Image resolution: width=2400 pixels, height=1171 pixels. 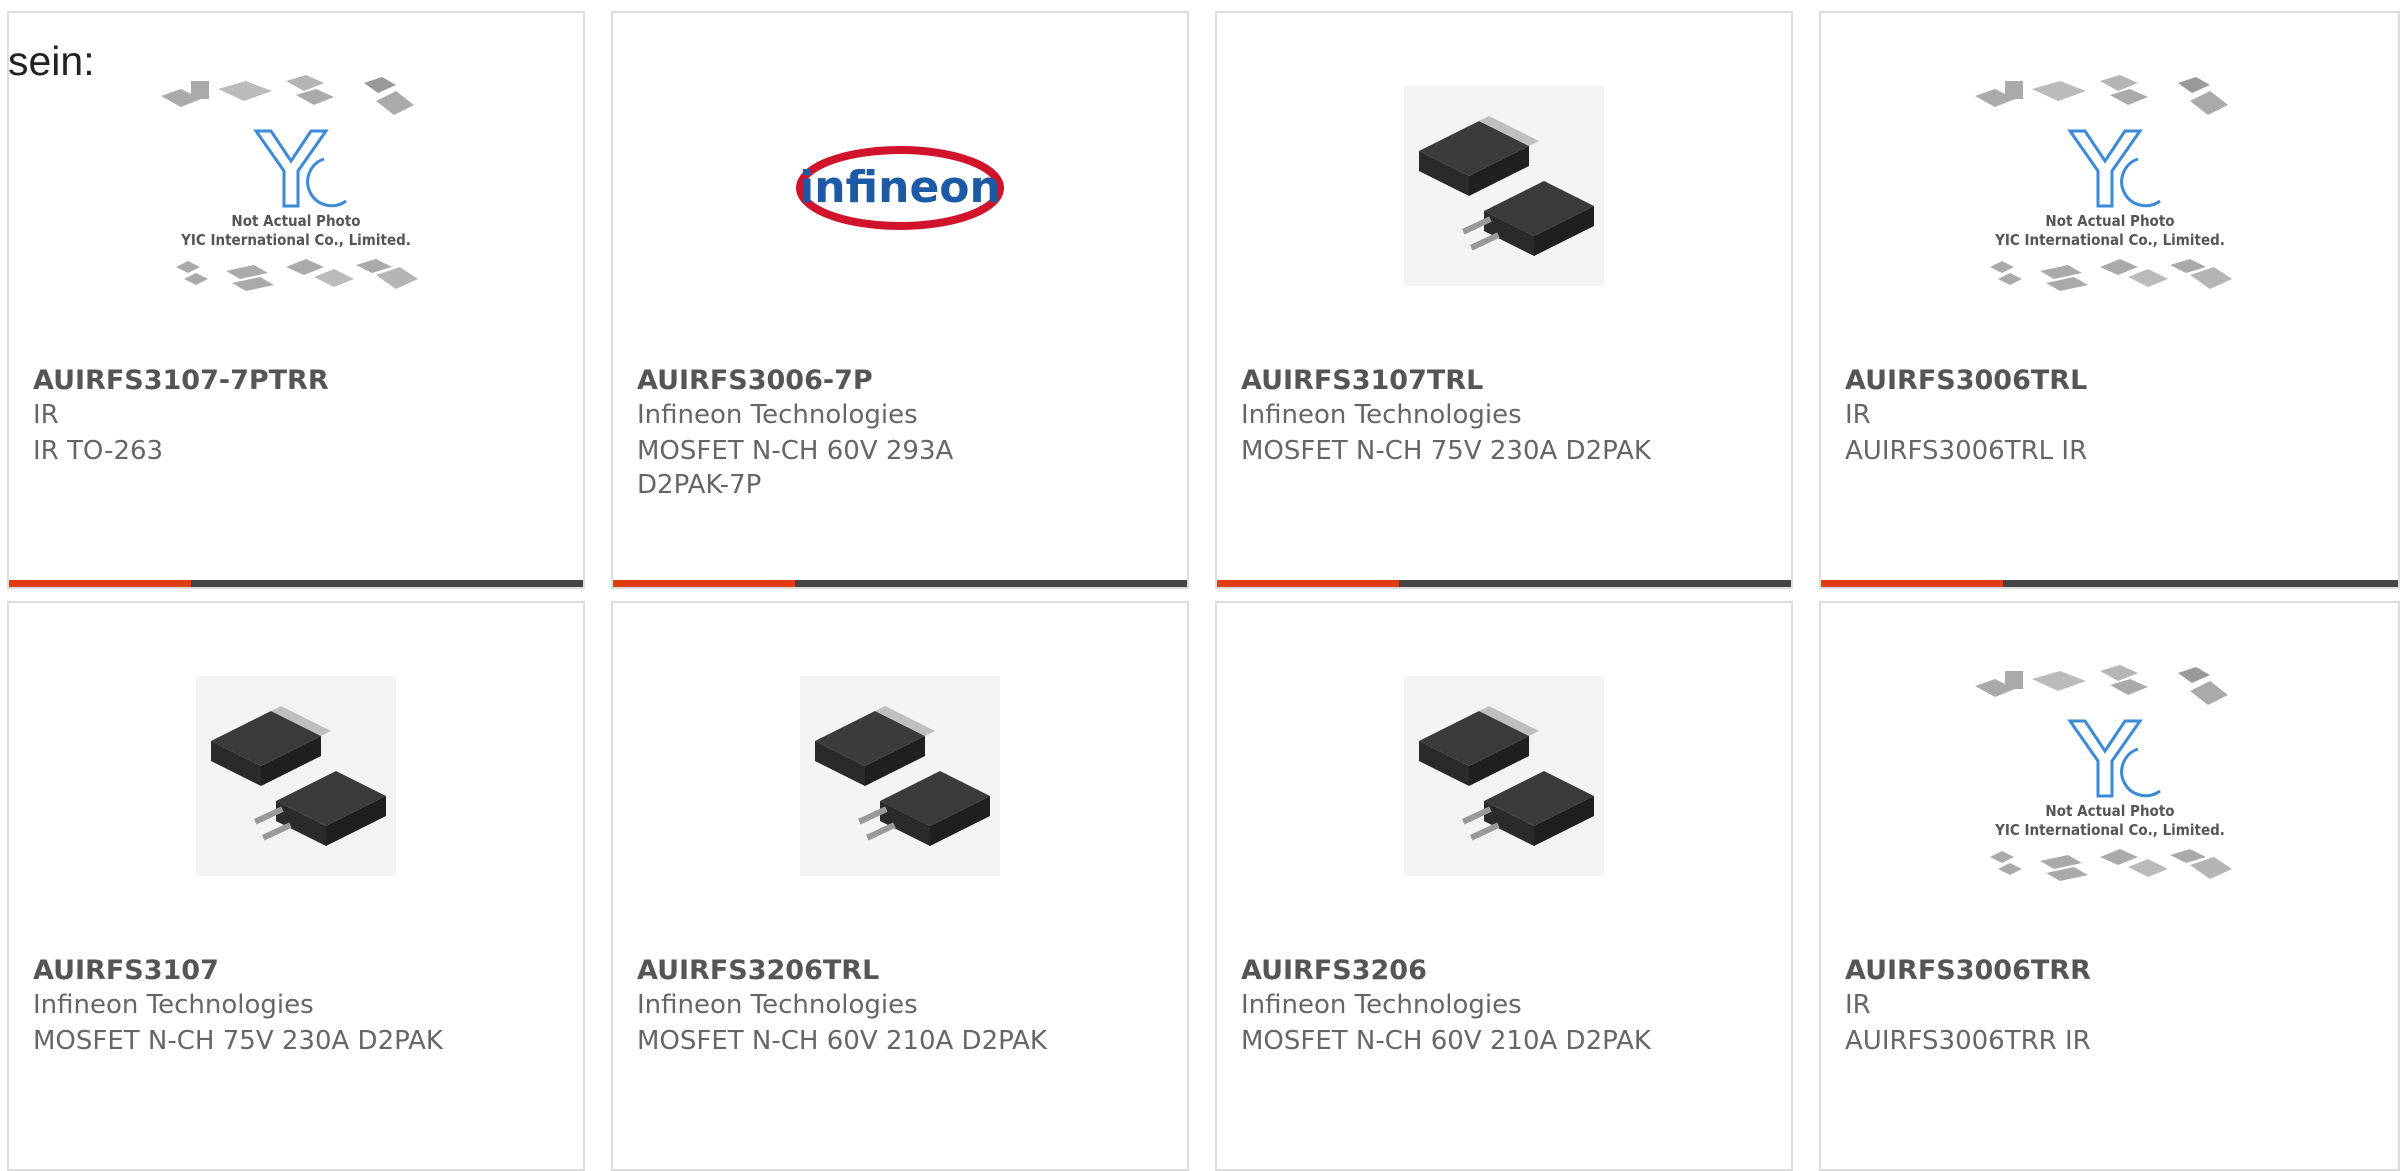 I want to click on description: AUIRFS3006TRR IR, so click(x=1968, y=1041).